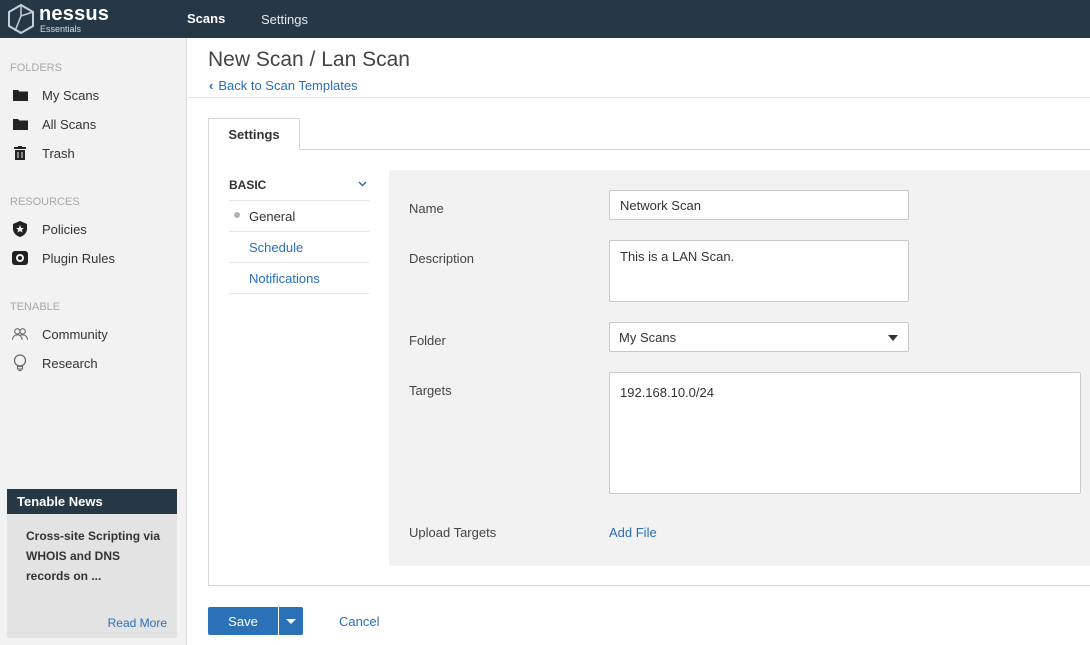 The width and height of the screenshot is (1090, 645). I want to click on nessus-hex-icon, so click(21, 19).